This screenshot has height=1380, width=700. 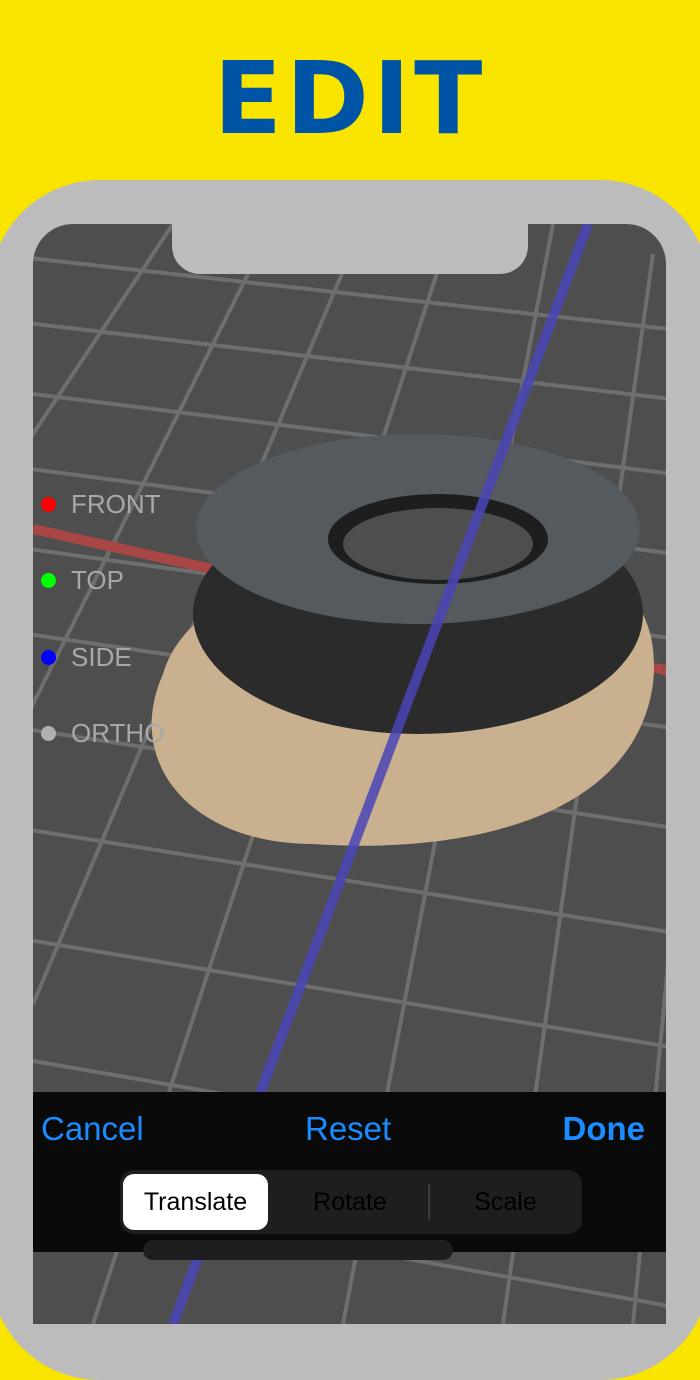 What do you see at coordinates (48, 657) in the screenshot?
I see `blue-dot-icon` at bounding box center [48, 657].